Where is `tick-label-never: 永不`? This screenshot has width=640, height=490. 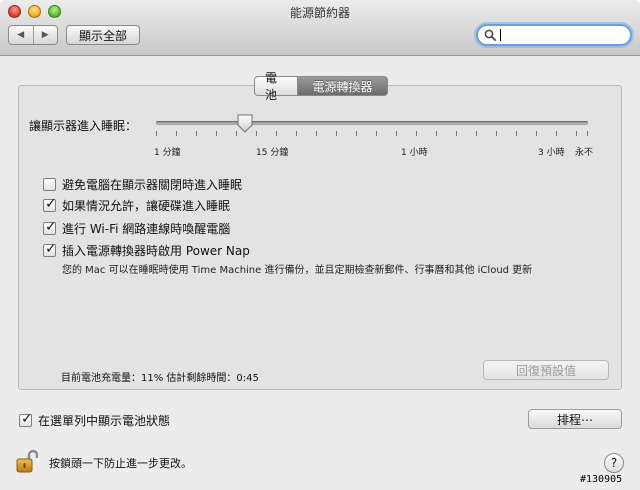 tick-label-never: 永不 is located at coordinates (584, 153).